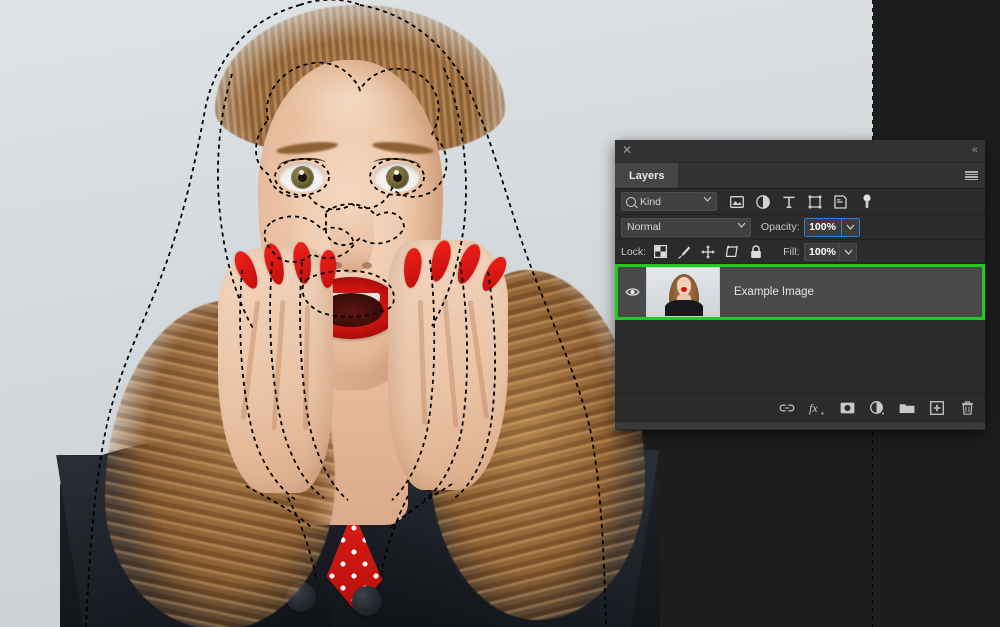 This screenshot has width=1000, height=627. I want to click on tab-layers: Layers, so click(647, 175).